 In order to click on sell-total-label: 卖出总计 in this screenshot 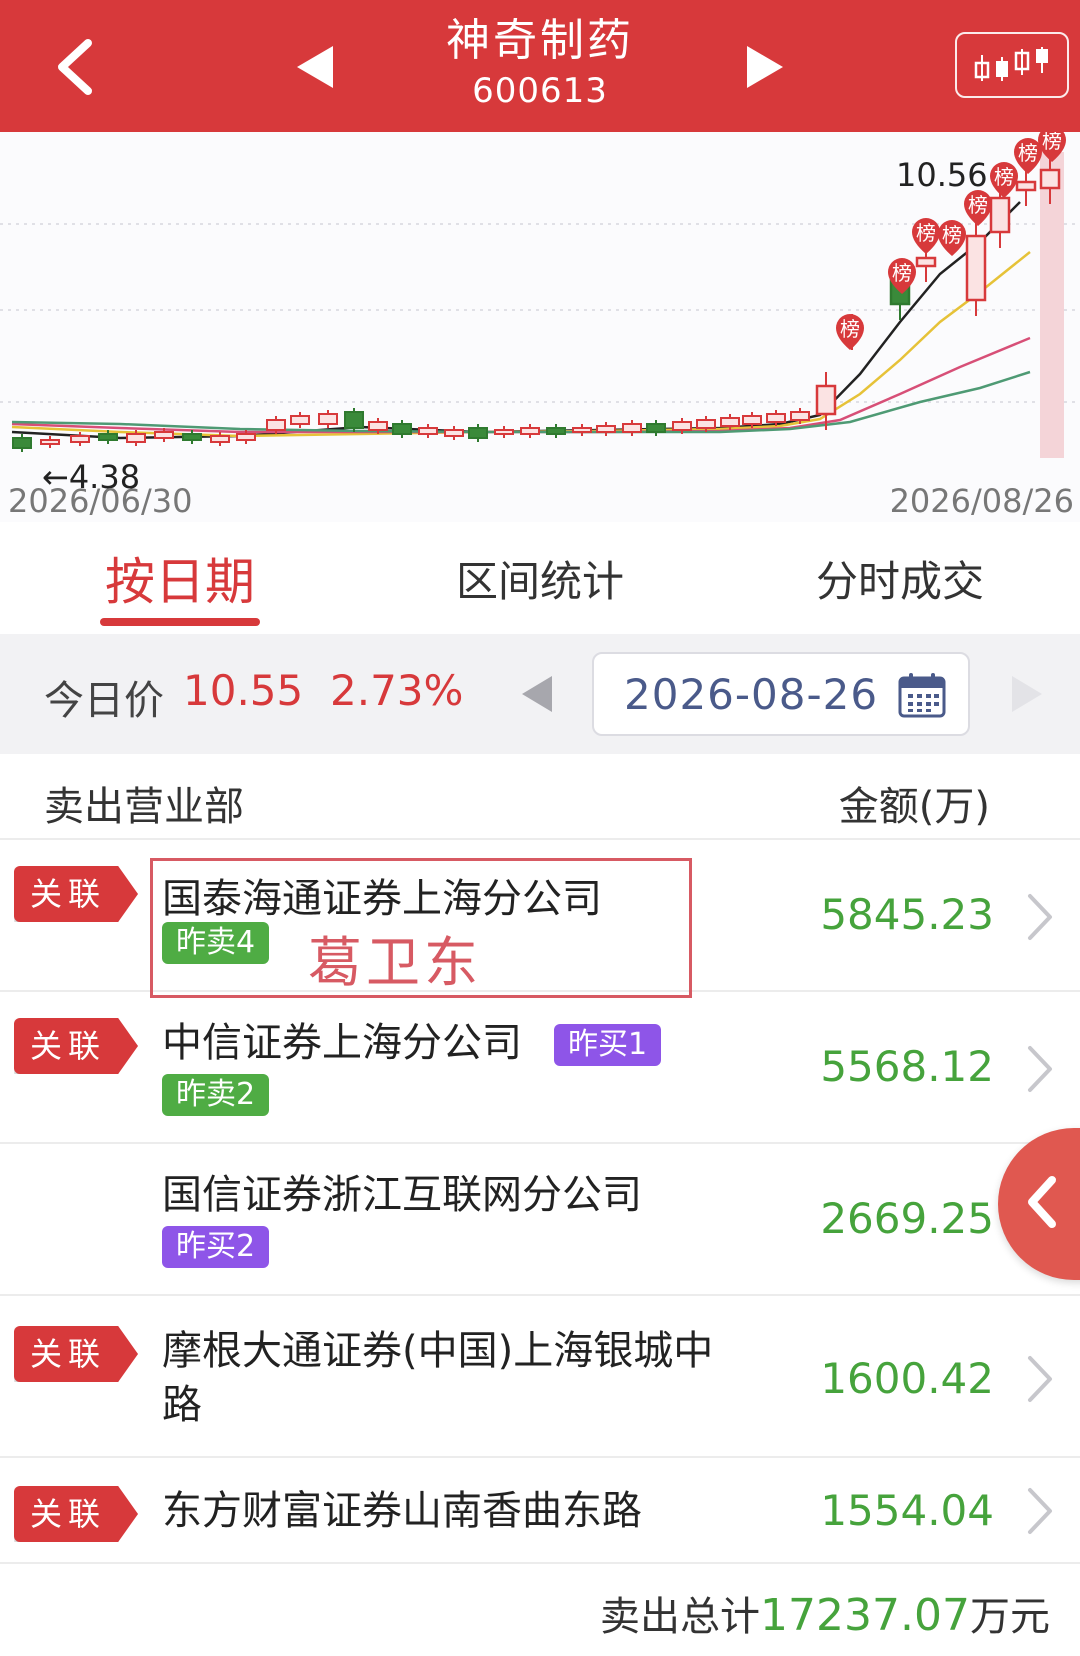, I will do `click(680, 1617)`.